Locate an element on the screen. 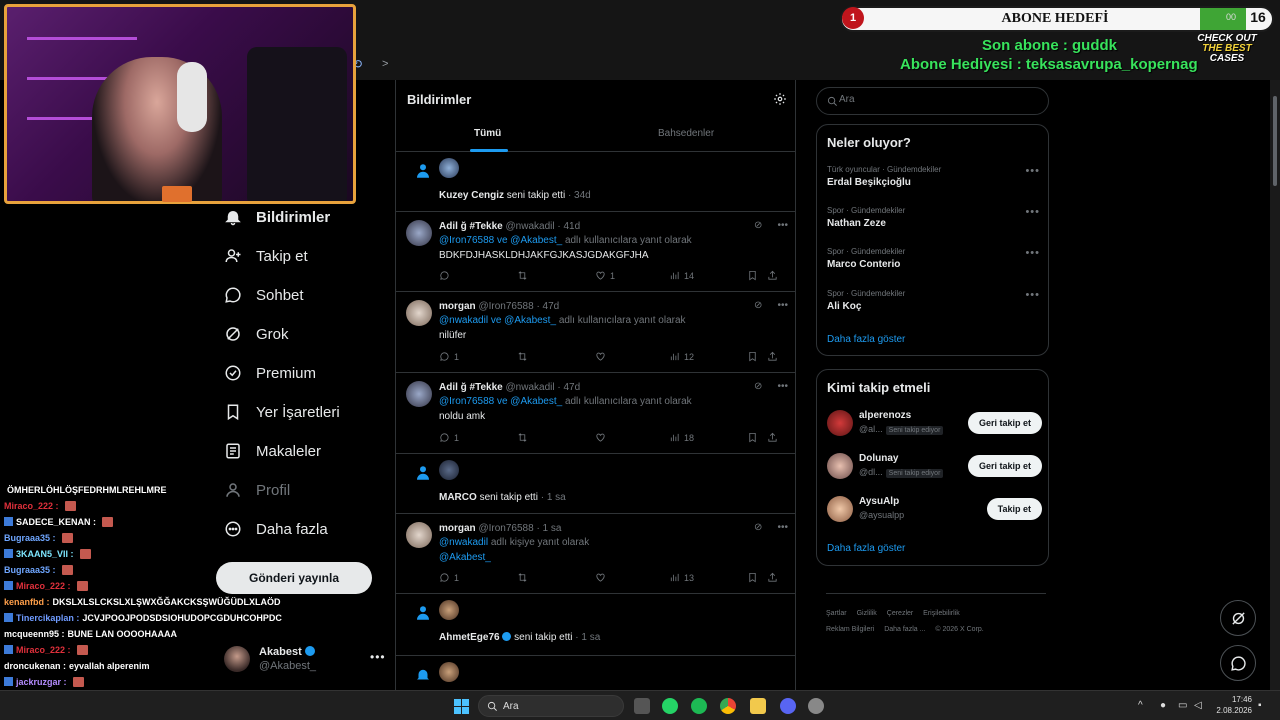 Image resolution: width=1280 pixels, height=720 pixels. footer-link: Şartlar is located at coordinates (836, 613).